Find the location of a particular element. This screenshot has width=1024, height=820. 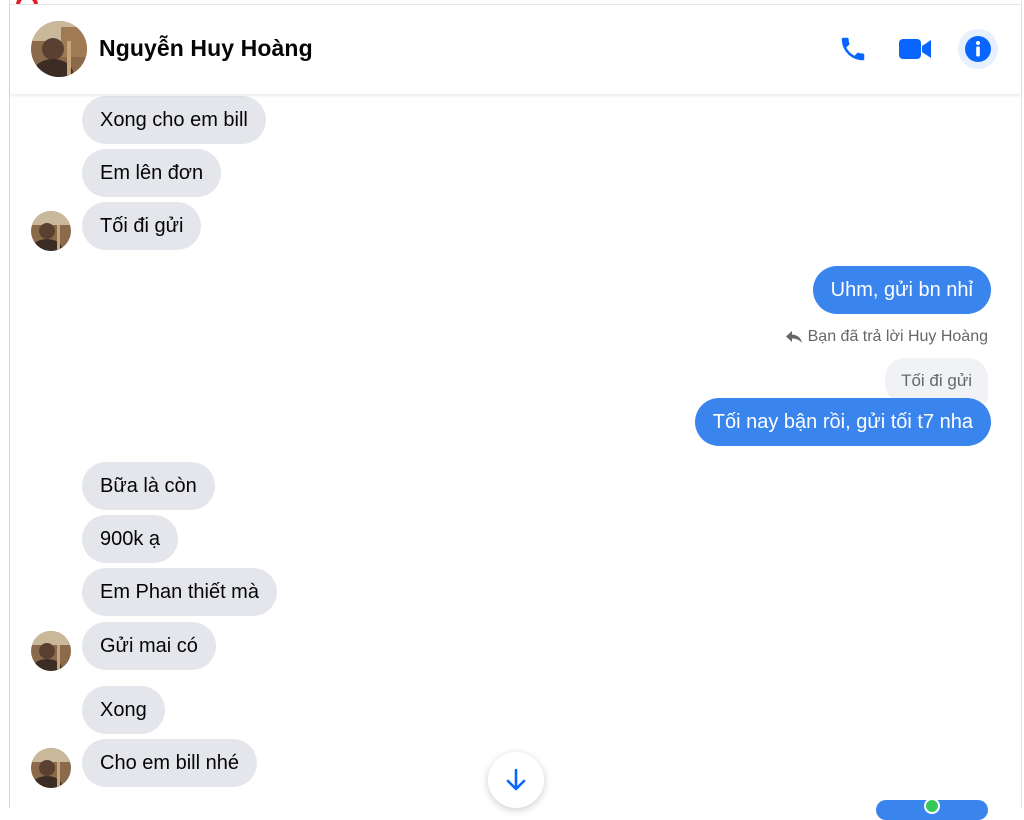

reply-indicator: Bạn đã trả lời Huy Hoàng is located at coordinates (886, 337).